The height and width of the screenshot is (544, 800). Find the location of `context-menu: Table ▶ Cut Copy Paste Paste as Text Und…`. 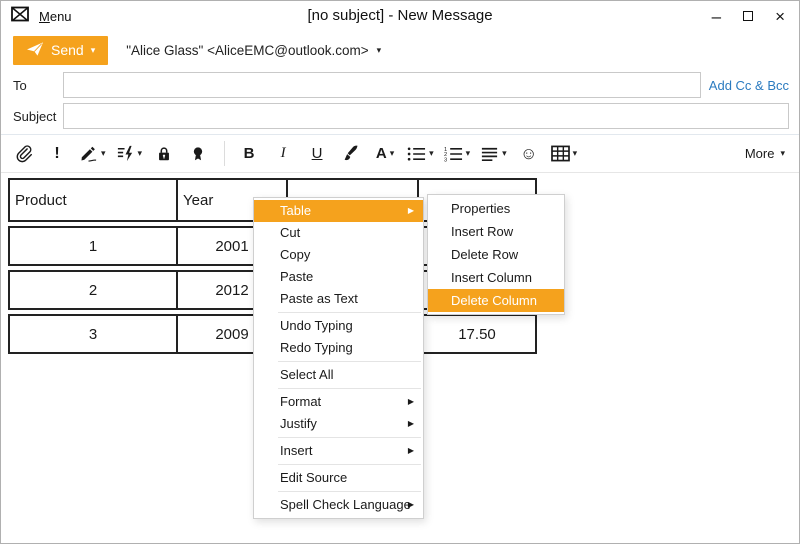

context-menu: Table ▶ Cut Copy Paste Paste as Text Und… is located at coordinates (338, 358).